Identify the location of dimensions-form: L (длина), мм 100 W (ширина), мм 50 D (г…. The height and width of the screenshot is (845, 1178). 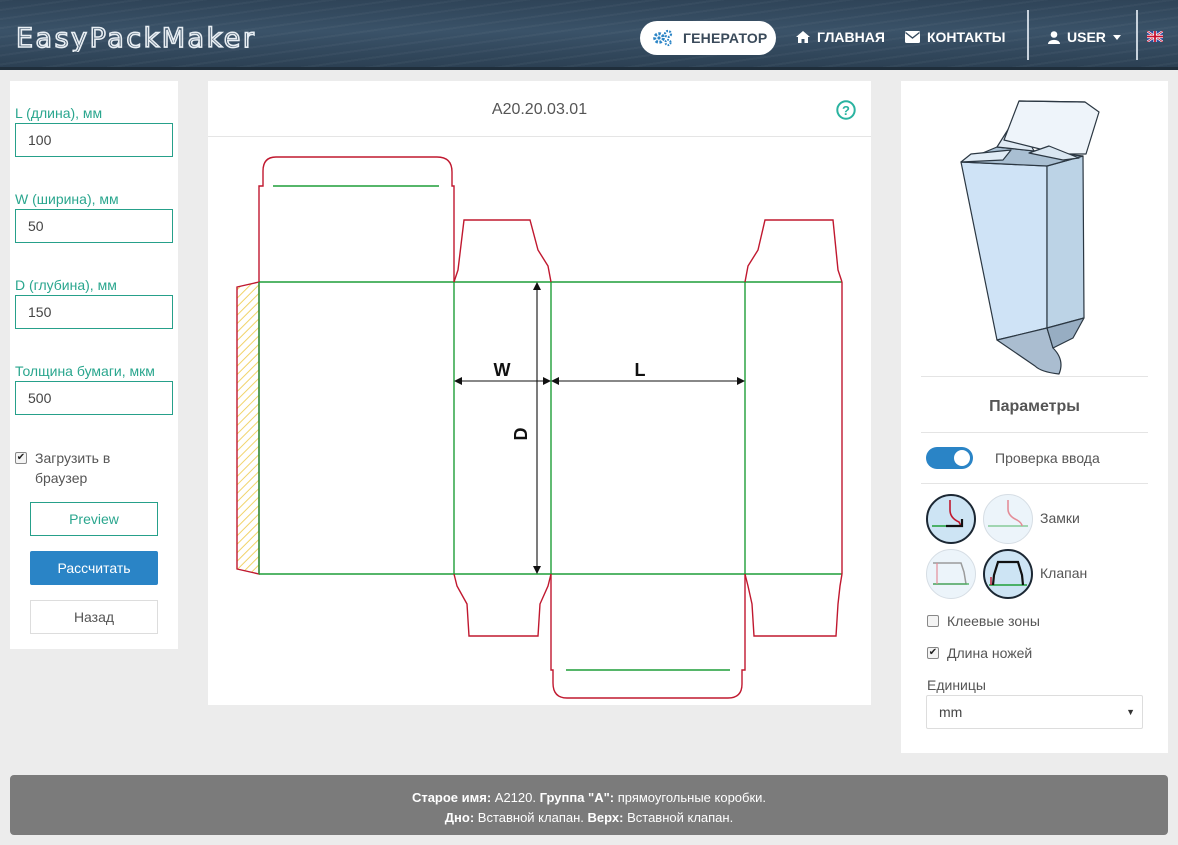
(94, 365).